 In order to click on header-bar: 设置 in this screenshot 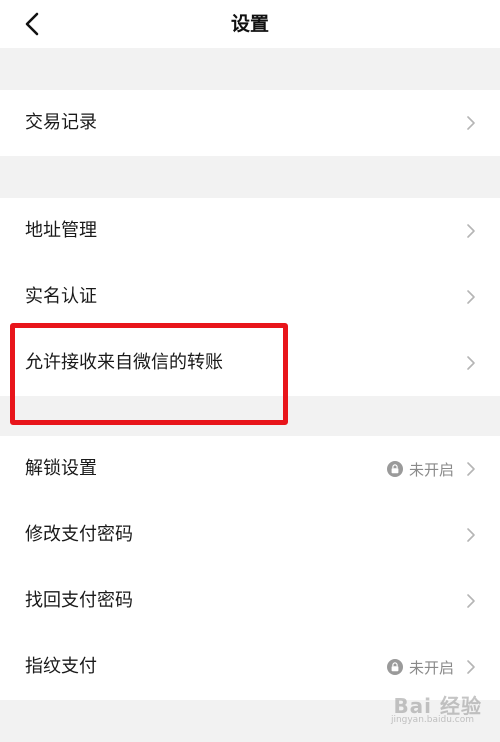, I will do `click(250, 24)`.